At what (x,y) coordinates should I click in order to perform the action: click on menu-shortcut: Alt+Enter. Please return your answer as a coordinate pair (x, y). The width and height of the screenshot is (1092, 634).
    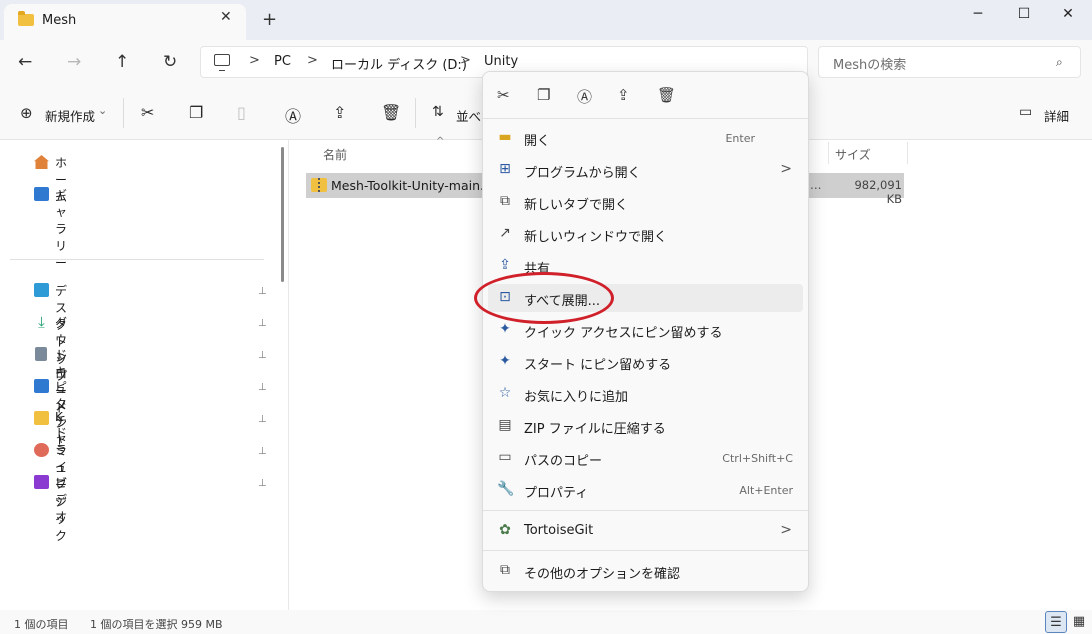
    Looking at the image, I should click on (766, 490).